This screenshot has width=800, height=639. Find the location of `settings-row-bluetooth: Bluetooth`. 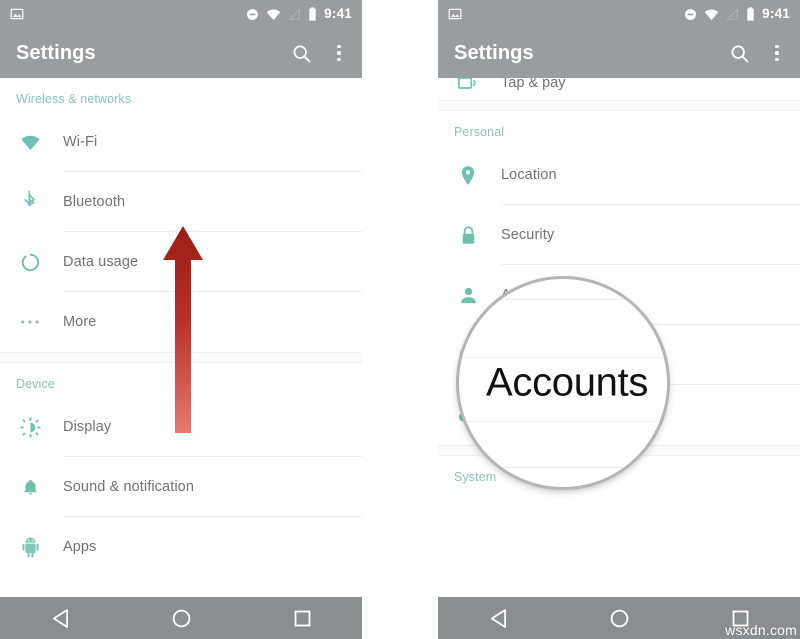

settings-row-bluetooth: Bluetooth is located at coordinates (181, 202).